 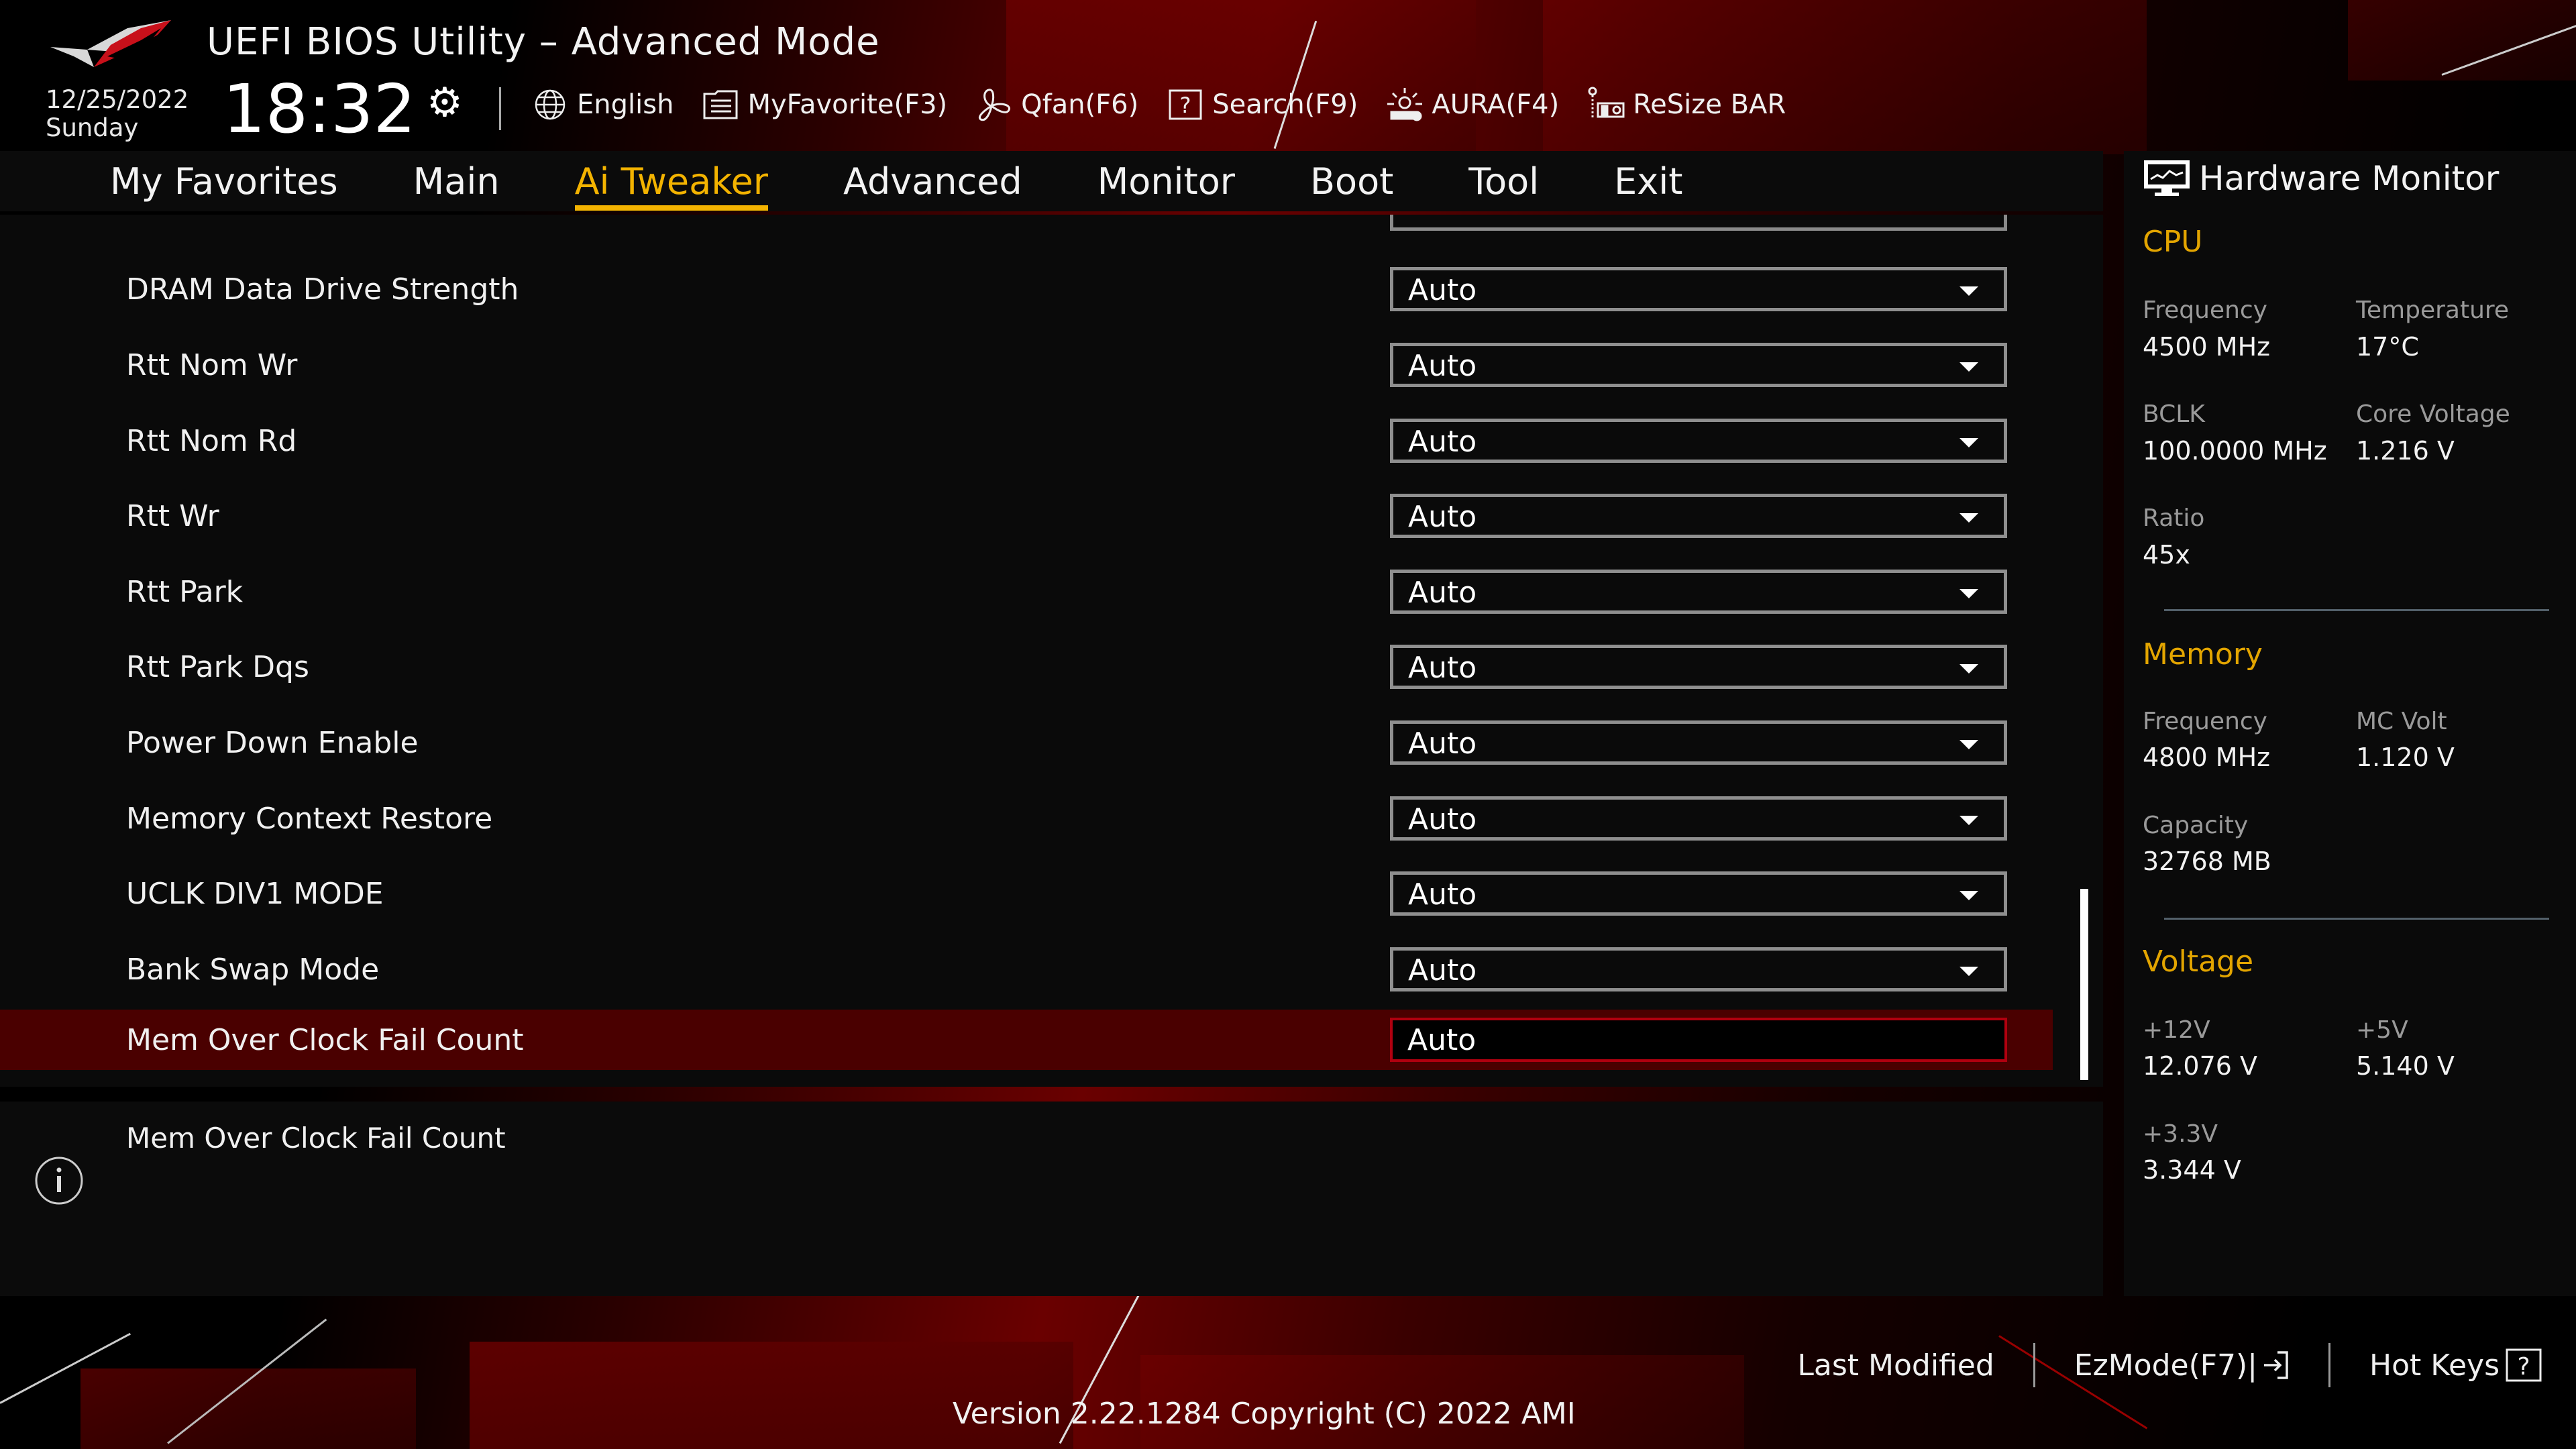 What do you see at coordinates (1026, 1040) in the screenshot?
I see `setting-row-mem-over-clock-fail-count: Mem Over Clock Fail Count Auto` at bounding box center [1026, 1040].